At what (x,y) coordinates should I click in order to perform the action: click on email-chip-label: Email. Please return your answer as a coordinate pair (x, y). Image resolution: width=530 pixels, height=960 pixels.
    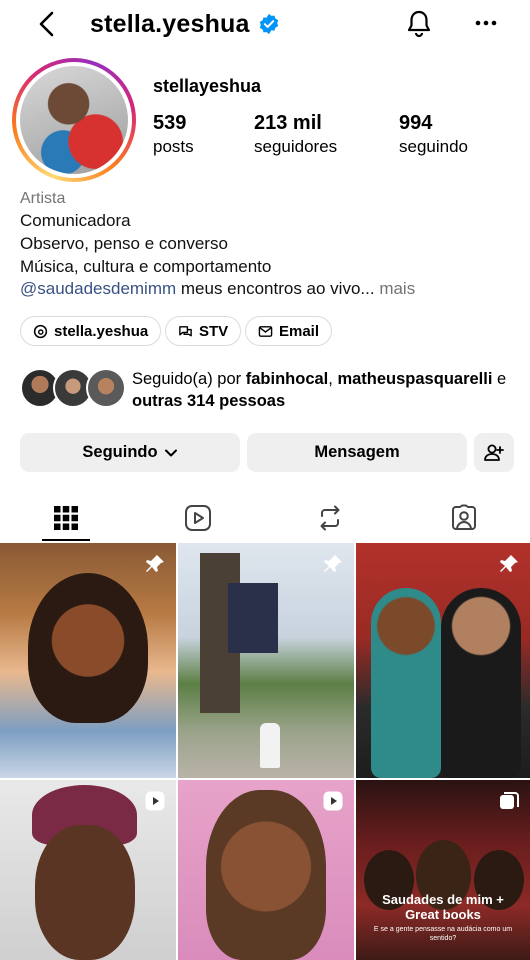
    Looking at the image, I should click on (299, 331).